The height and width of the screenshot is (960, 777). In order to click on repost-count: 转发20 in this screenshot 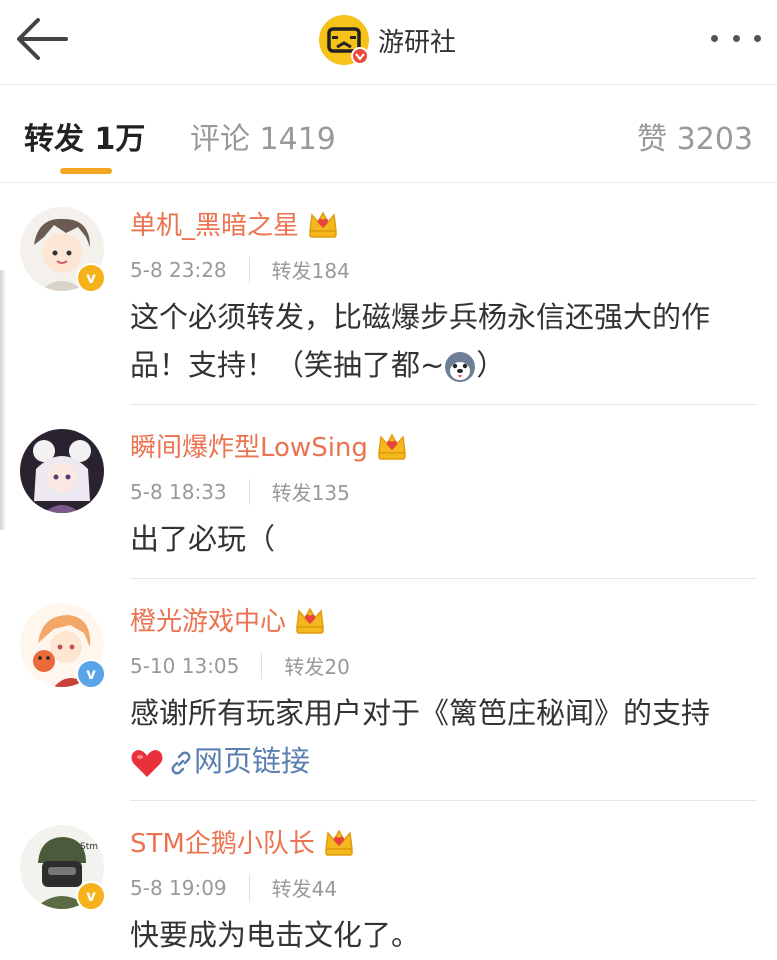, I will do `click(317, 667)`.